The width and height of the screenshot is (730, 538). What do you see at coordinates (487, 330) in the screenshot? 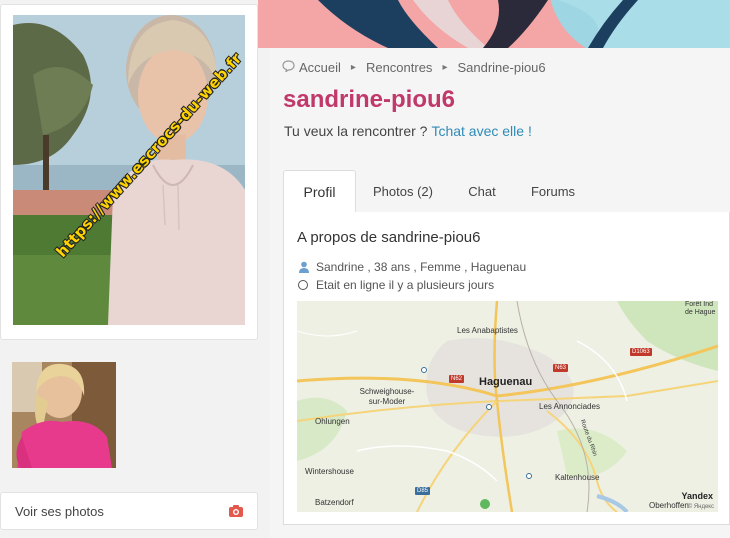
I see `map-label: Les Anabaptistes` at bounding box center [487, 330].